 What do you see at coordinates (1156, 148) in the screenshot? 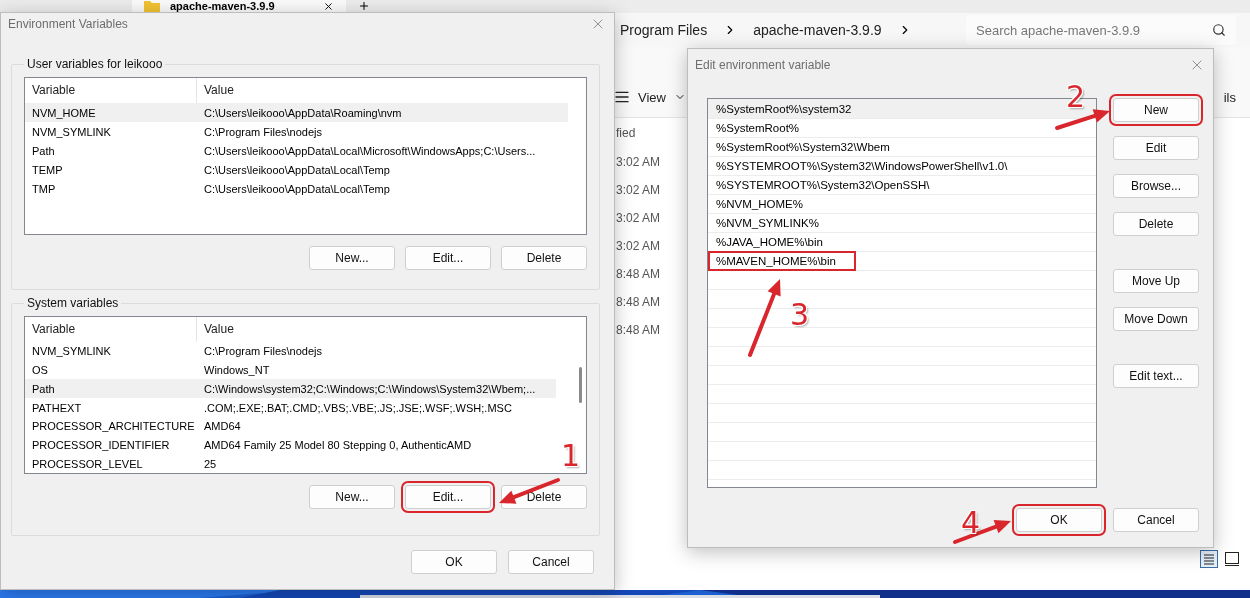
I see `dialog-button: Edit` at bounding box center [1156, 148].